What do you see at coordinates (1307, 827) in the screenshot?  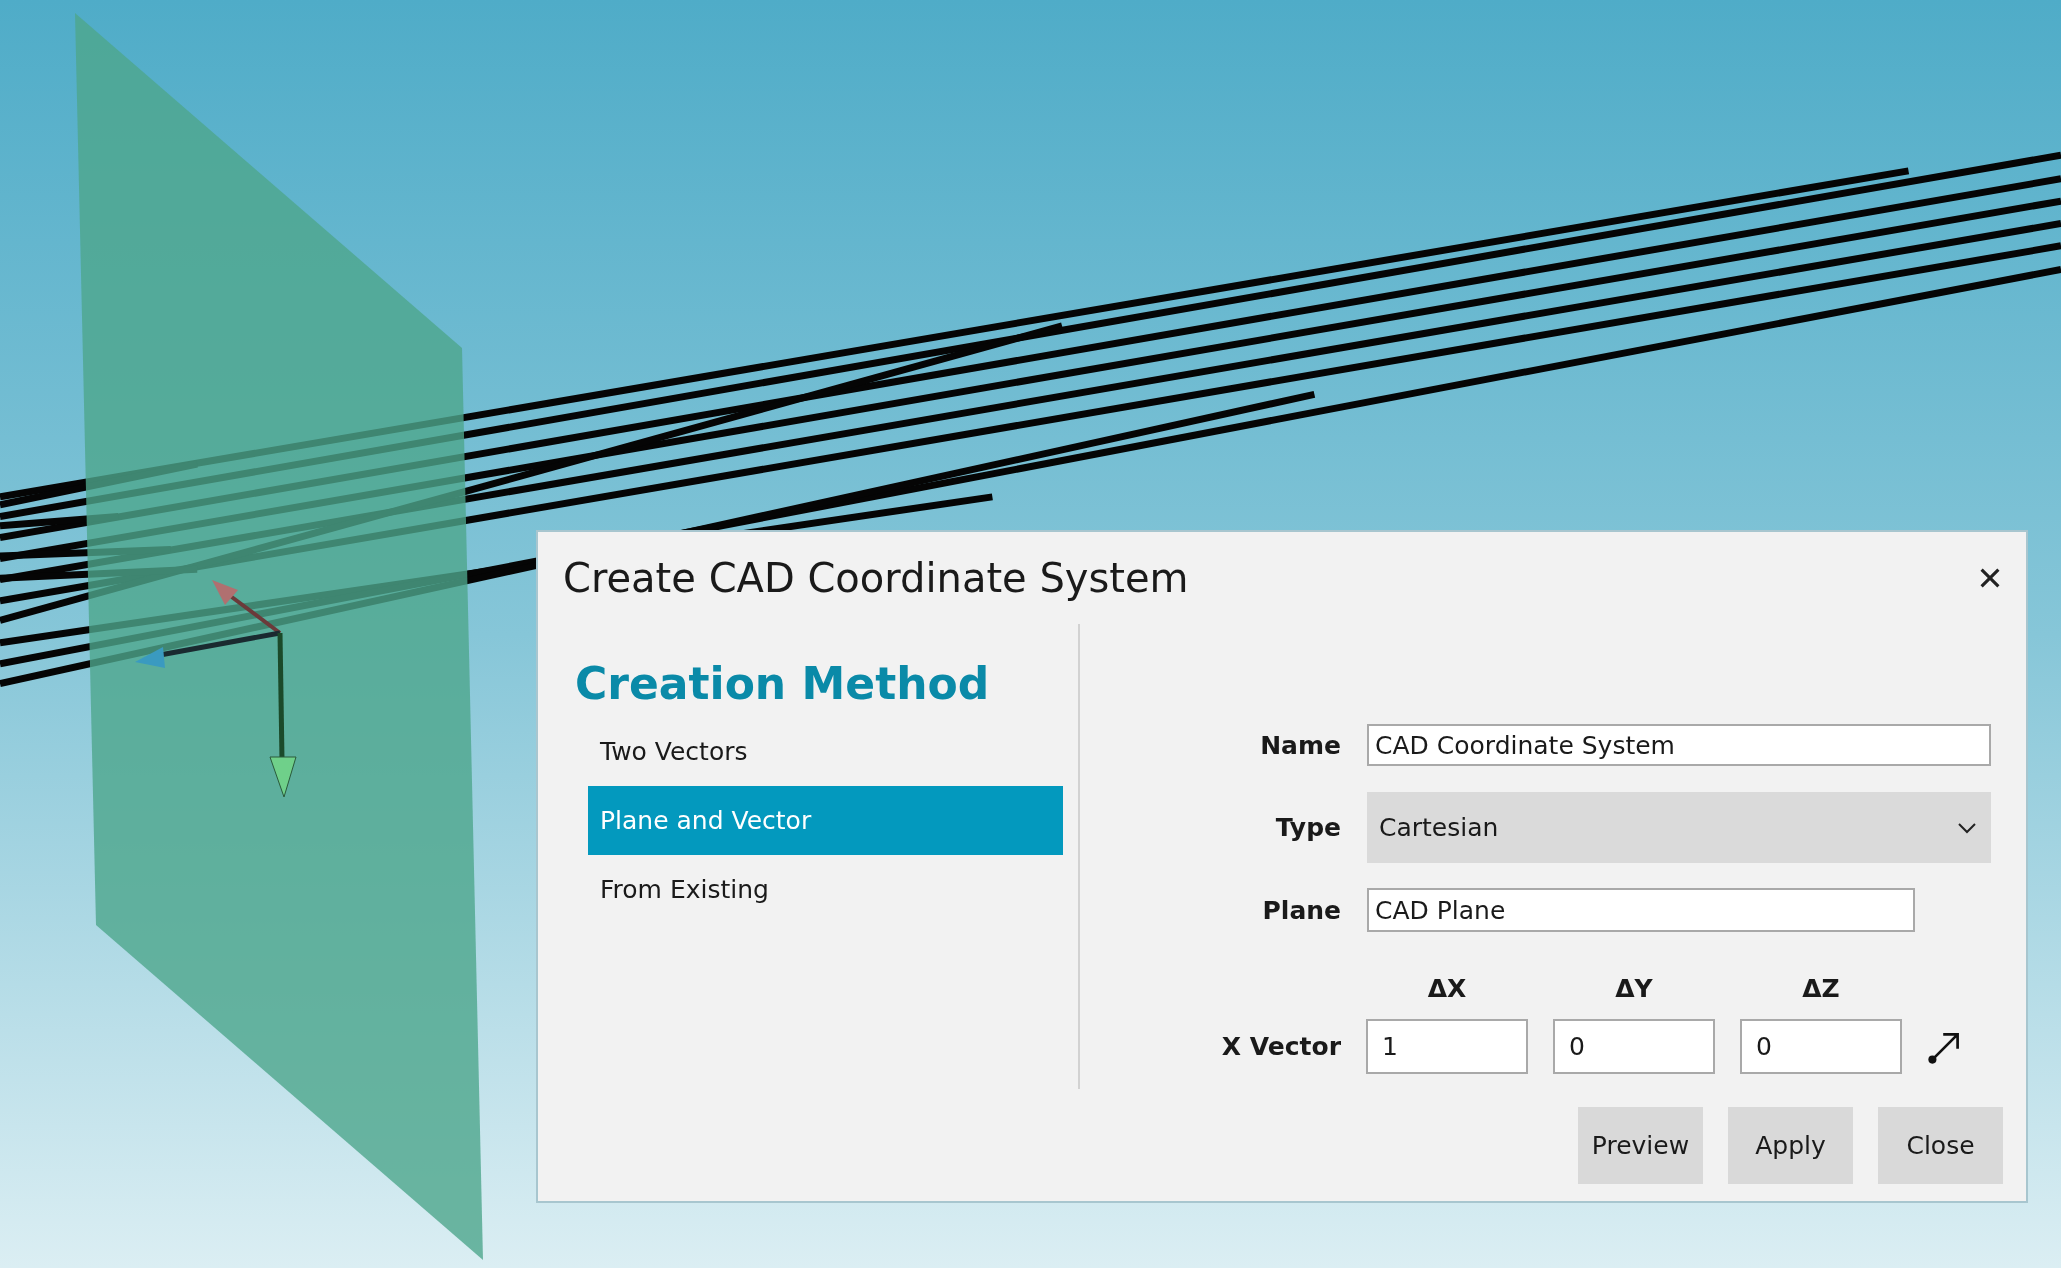 I see `field-label: Type` at bounding box center [1307, 827].